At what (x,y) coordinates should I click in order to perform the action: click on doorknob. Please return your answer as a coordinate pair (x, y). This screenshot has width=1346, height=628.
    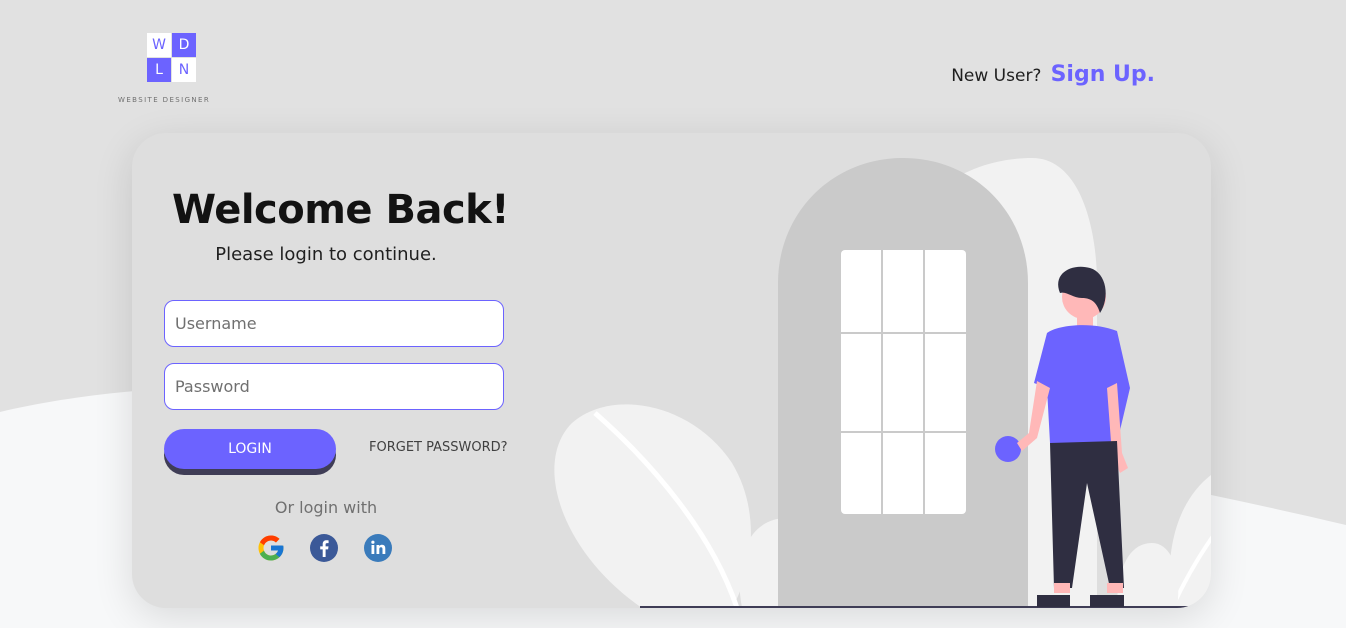
    Looking at the image, I should click on (1008, 449).